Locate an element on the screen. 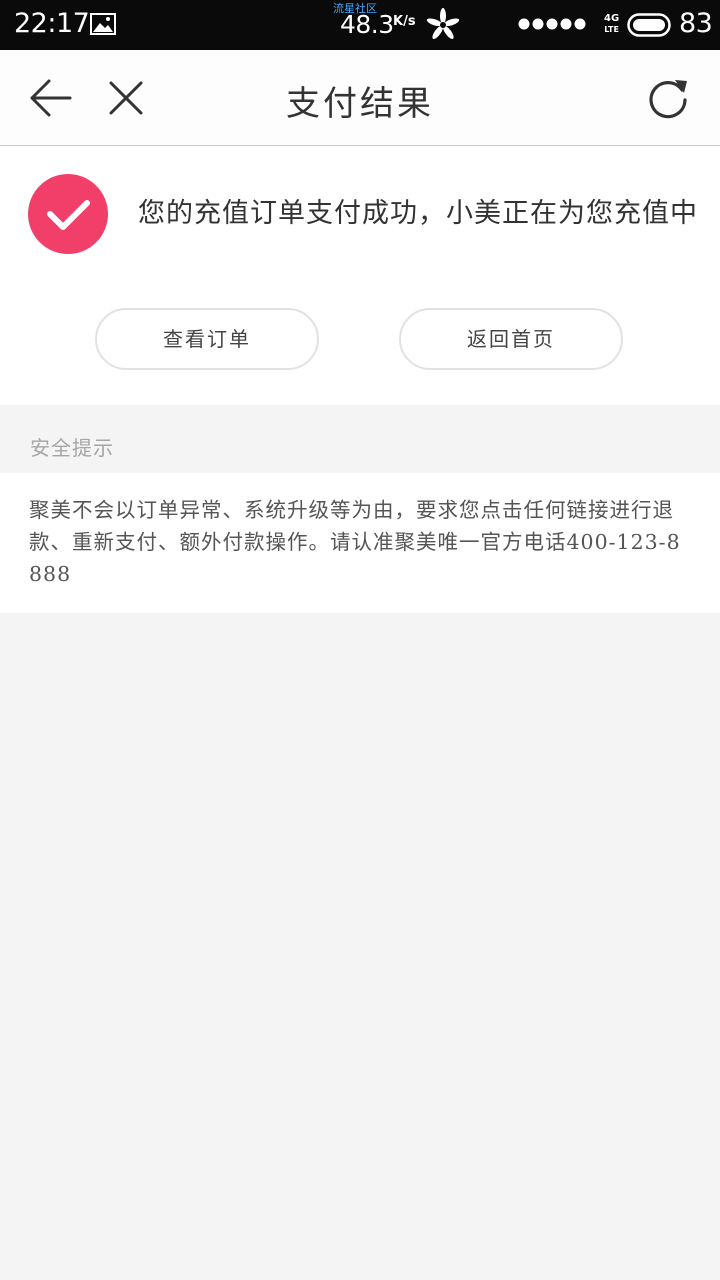 This screenshot has width=720, height=1280. net-speed: 48.3 is located at coordinates (367, 24).